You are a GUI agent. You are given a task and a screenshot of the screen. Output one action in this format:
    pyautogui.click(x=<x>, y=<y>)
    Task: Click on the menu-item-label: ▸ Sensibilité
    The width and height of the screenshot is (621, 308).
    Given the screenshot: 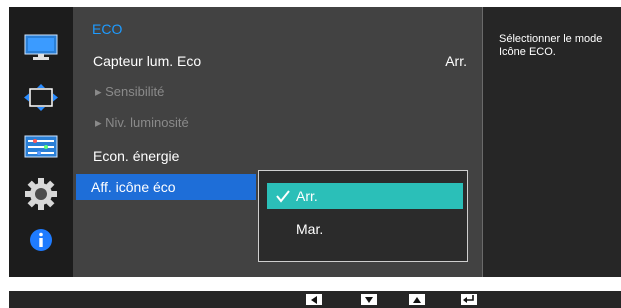 What is the action you would take?
    pyautogui.click(x=130, y=91)
    